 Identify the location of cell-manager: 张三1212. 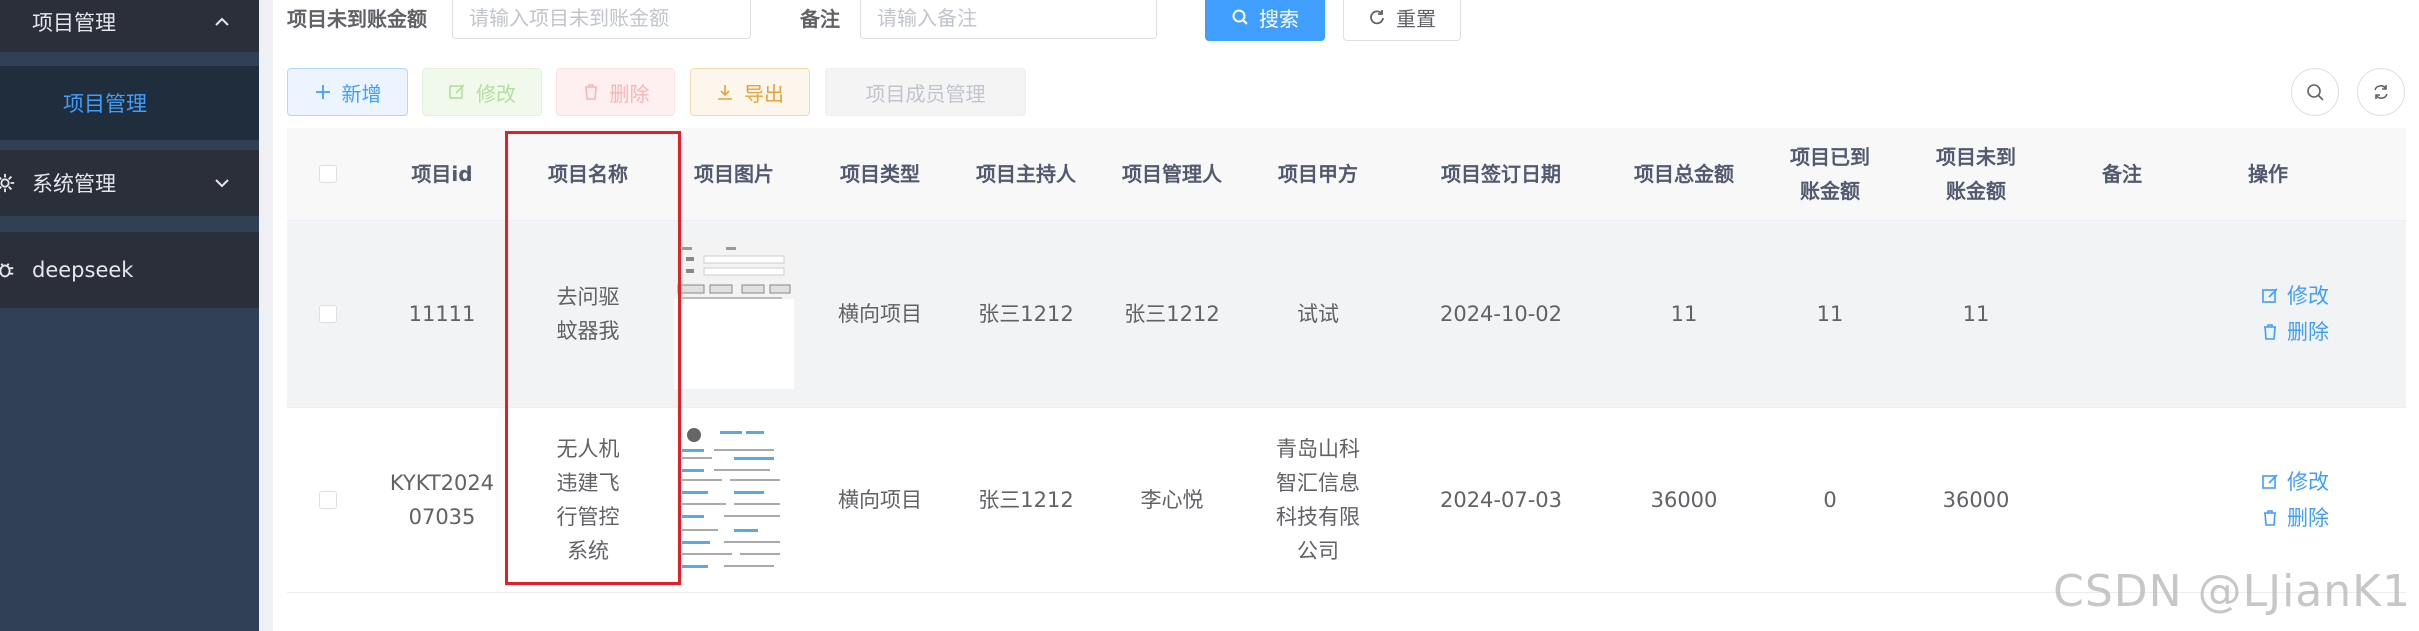
(1172, 314).